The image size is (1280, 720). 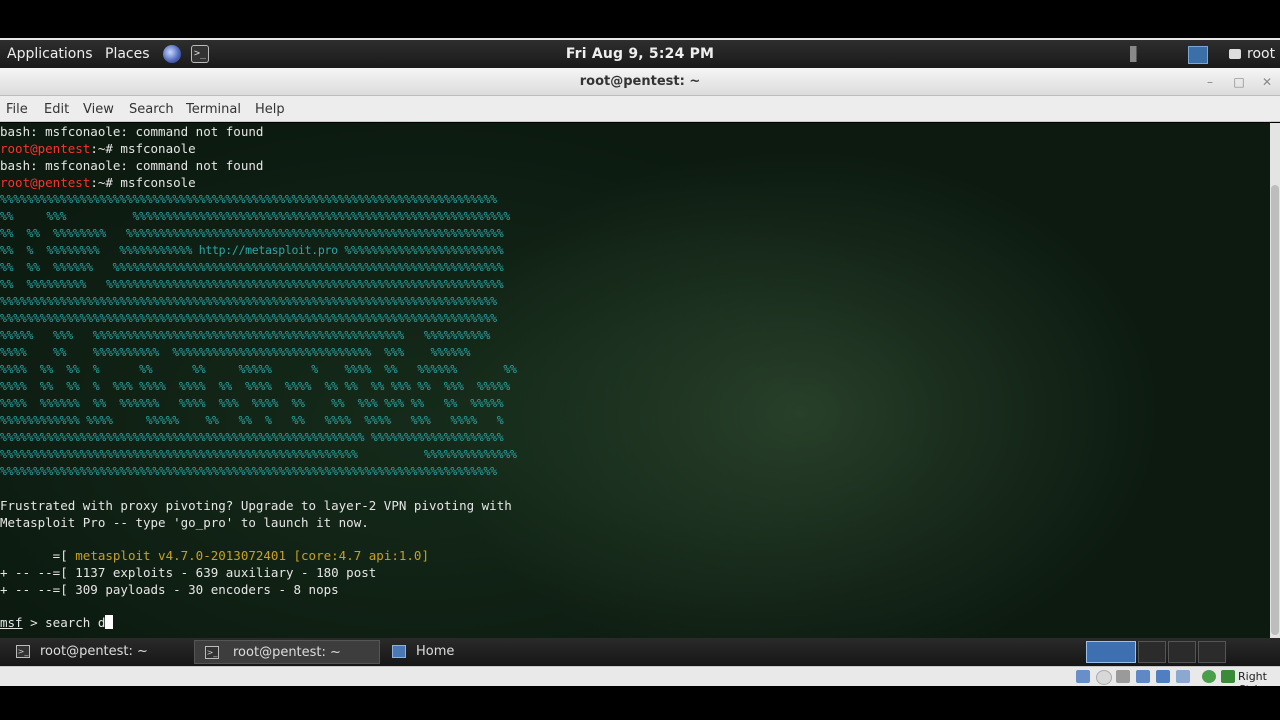 I want to click on command-input: search d, so click(x=75, y=622).